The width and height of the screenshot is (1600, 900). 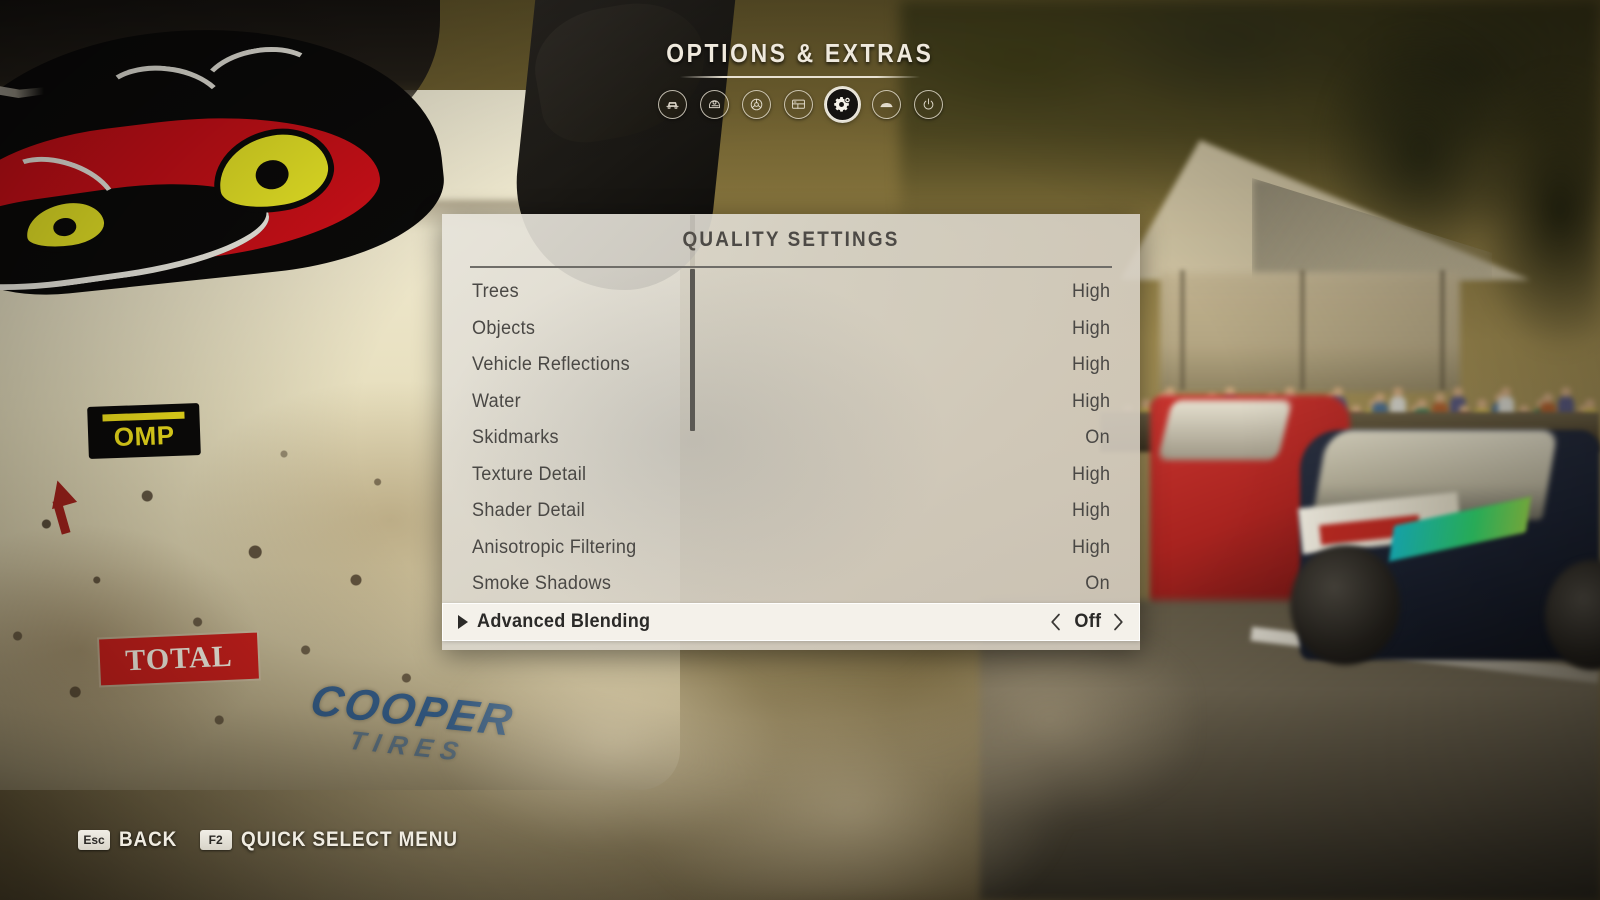 I want to click on settings-row-label-group: Vehicle Reflections, so click(x=555, y=365).